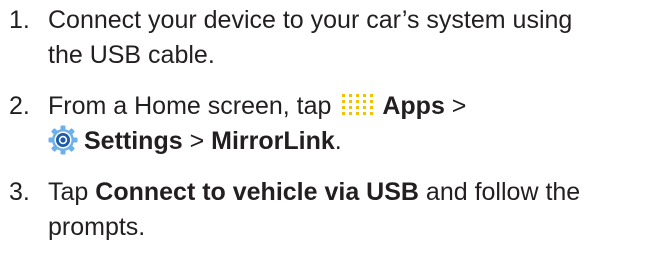  What do you see at coordinates (338, 141) in the screenshot?
I see `period: .` at bounding box center [338, 141].